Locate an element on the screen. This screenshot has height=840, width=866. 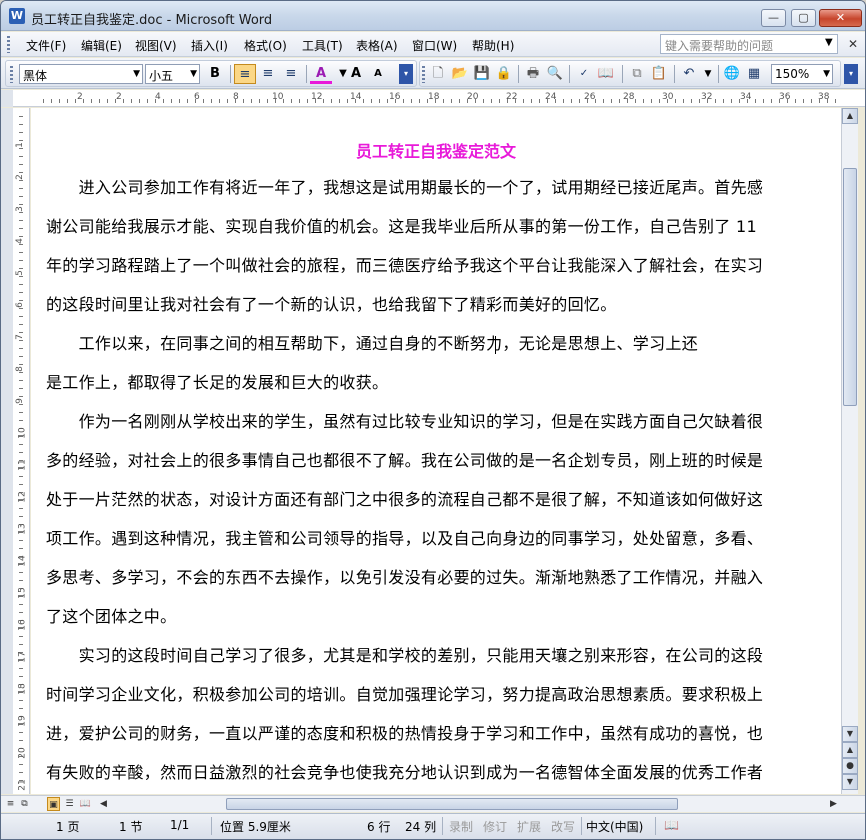
normal-view-icon: ≡ is located at coordinates (10, 804).